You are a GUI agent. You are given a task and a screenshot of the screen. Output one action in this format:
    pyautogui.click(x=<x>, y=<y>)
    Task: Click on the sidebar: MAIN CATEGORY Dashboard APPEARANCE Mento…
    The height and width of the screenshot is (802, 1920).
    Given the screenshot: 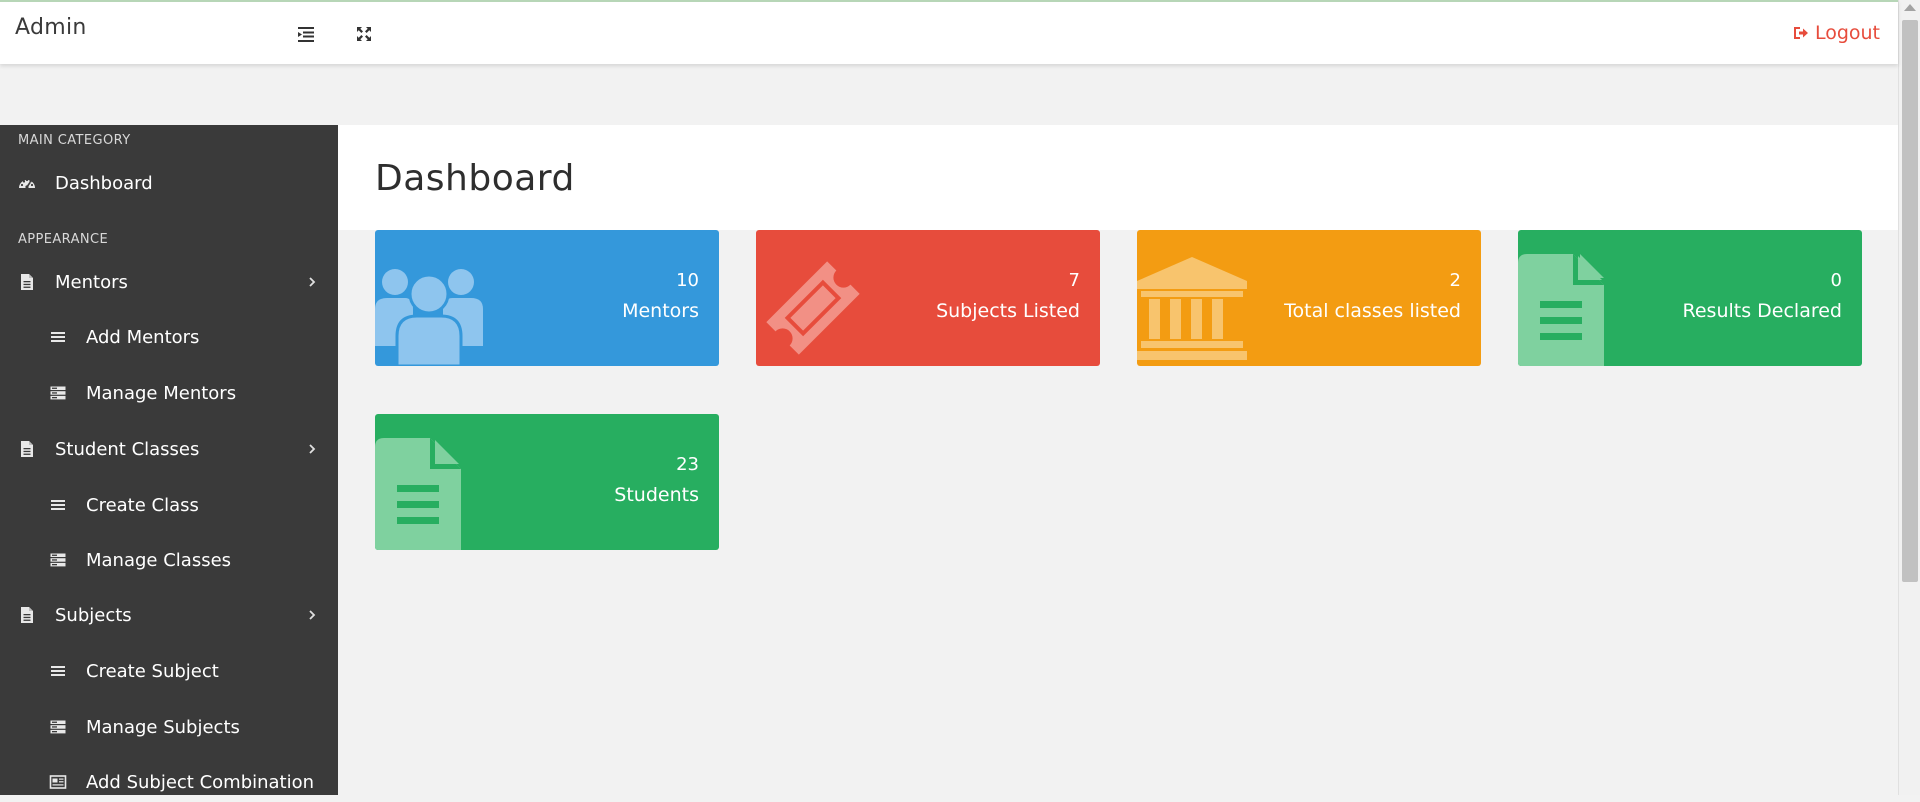 What is the action you would take?
    pyautogui.click(x=169, y=460)
    